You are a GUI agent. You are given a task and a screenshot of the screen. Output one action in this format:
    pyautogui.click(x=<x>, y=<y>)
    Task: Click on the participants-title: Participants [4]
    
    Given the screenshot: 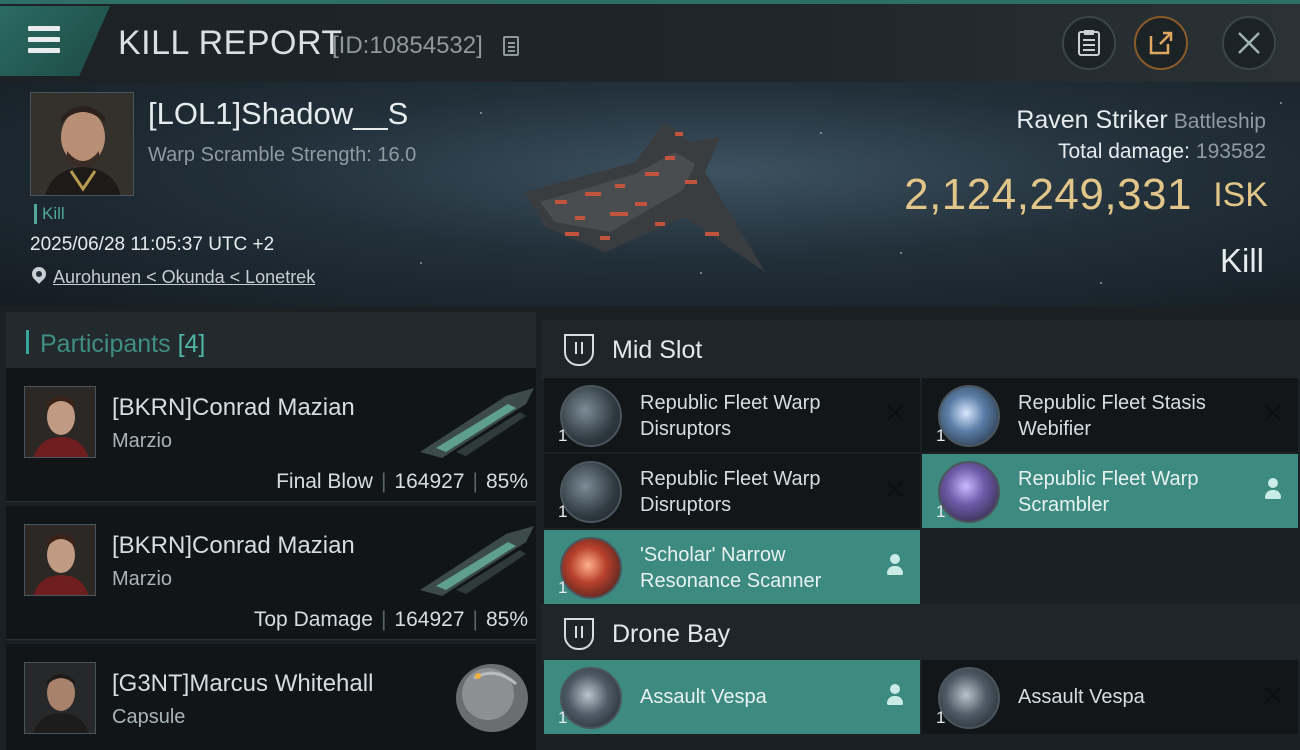 What is the action you would take?
    pyautogui.click(x=122, y=344)
    